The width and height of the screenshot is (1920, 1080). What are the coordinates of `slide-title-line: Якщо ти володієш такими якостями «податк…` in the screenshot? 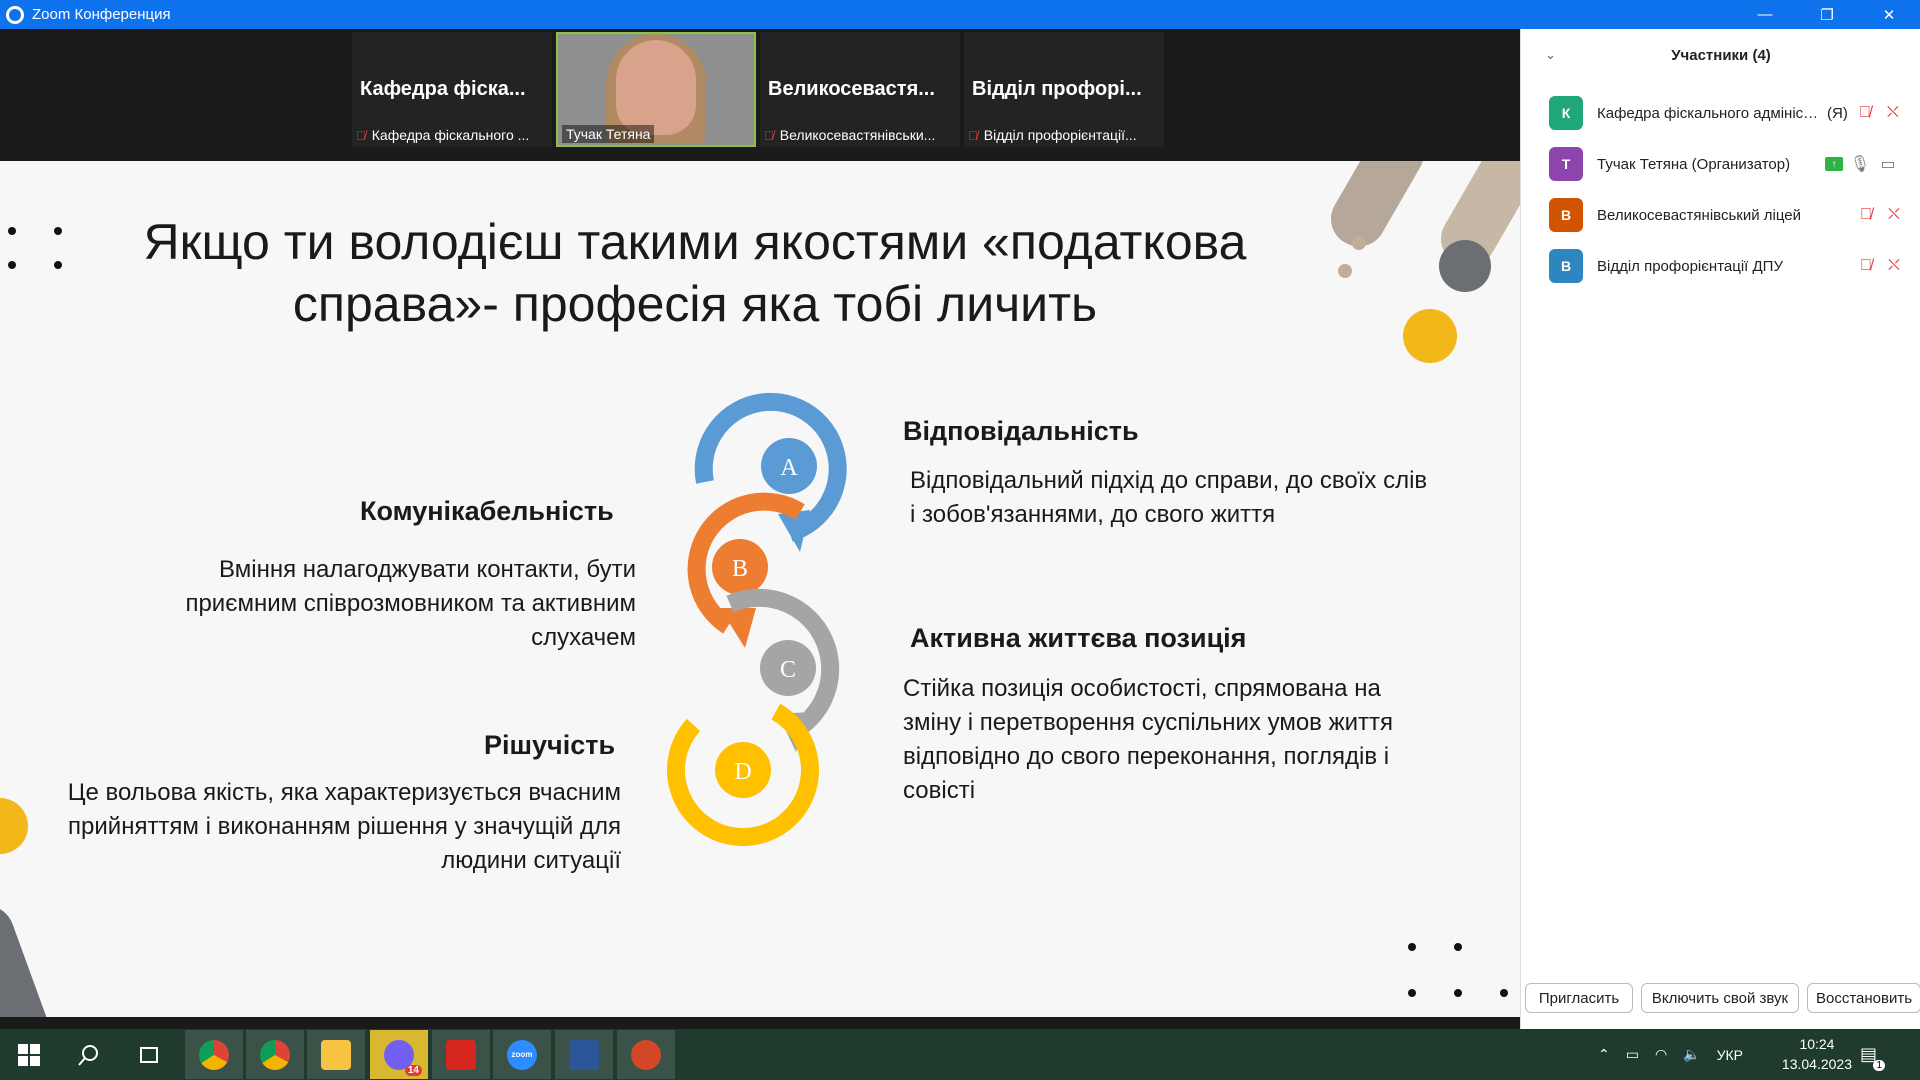 It's located at (695, 242).